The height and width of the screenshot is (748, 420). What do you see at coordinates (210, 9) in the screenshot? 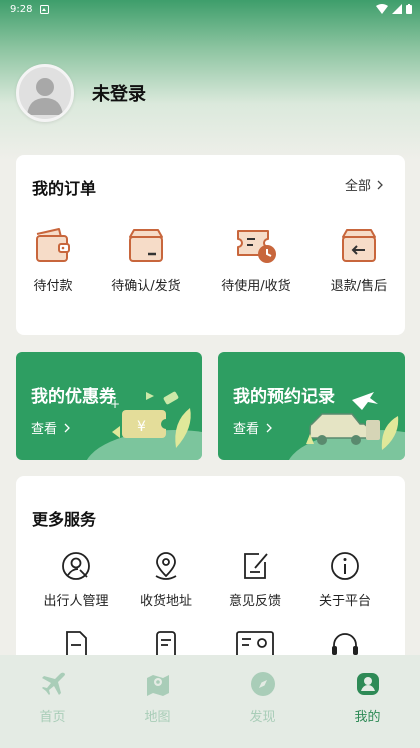
I see `status-bar: 9:28` at bounding box center [210, 9].